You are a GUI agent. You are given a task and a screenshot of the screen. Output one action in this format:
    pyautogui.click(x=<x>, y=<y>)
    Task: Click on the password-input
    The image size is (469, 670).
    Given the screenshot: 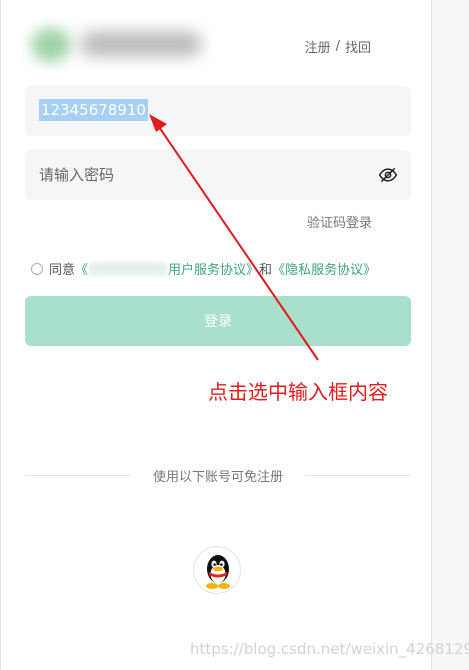 What is the action you would take?
    pyautogui.click(x=218, y=175)
    